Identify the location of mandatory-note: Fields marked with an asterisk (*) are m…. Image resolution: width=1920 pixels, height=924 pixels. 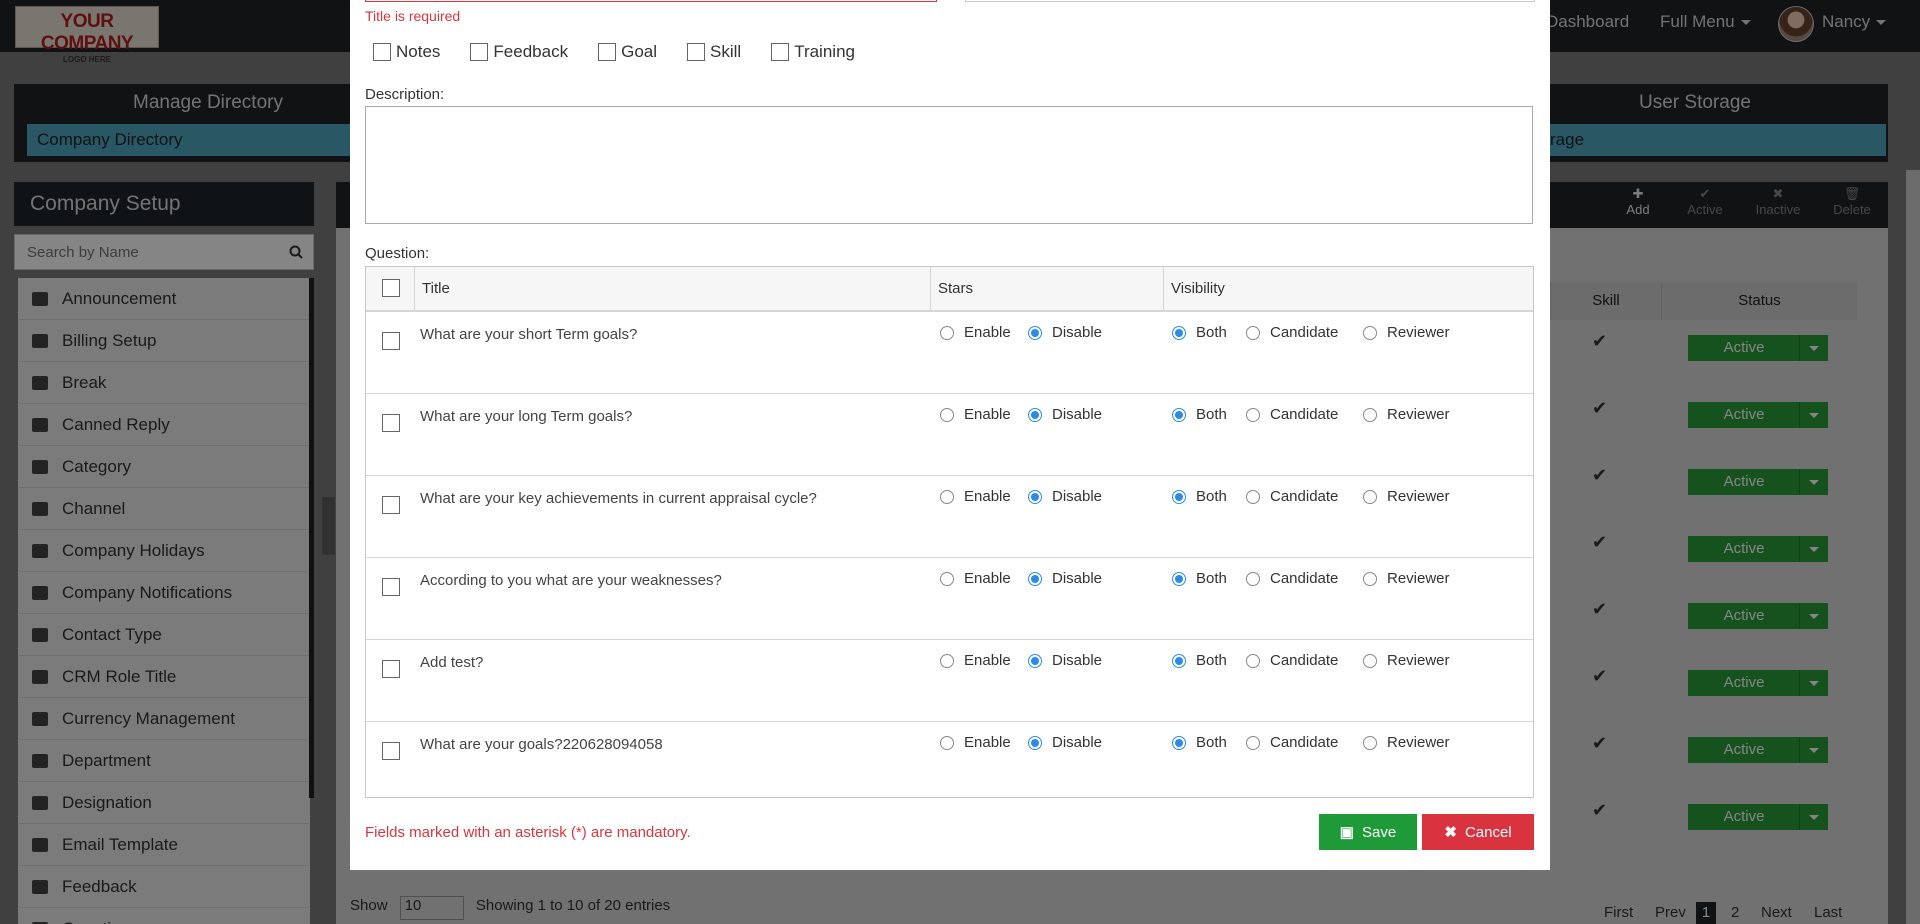
(528, 832).